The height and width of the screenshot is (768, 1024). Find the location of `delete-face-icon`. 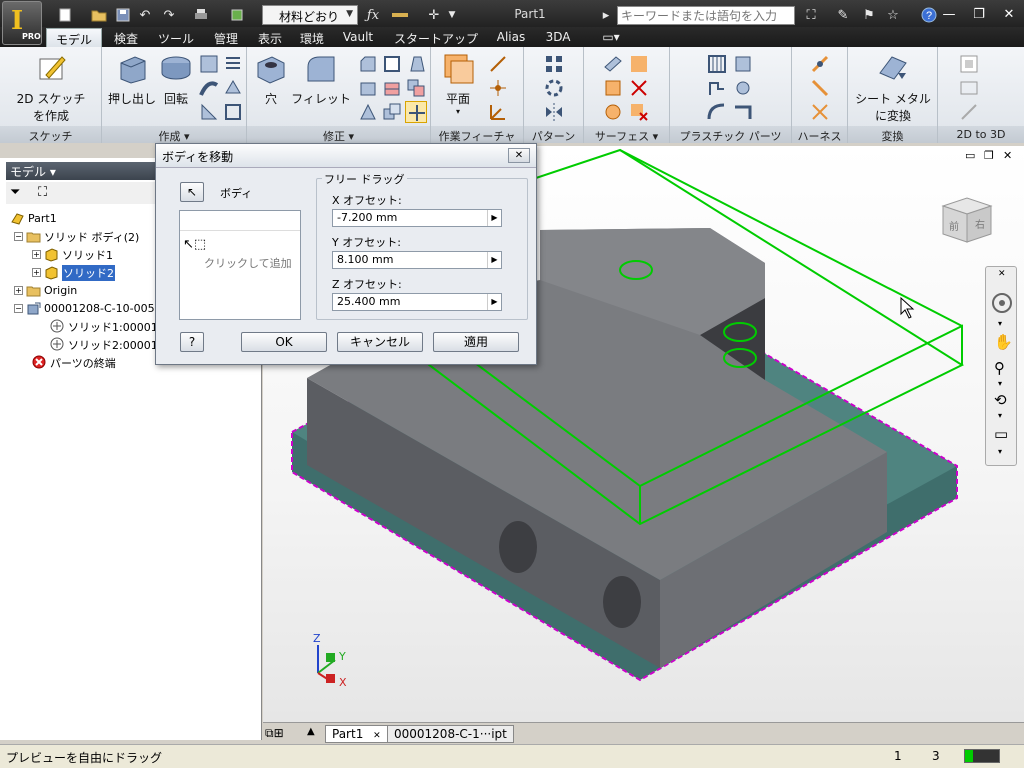

delete-face-icon is located at coordinates (639, 112).